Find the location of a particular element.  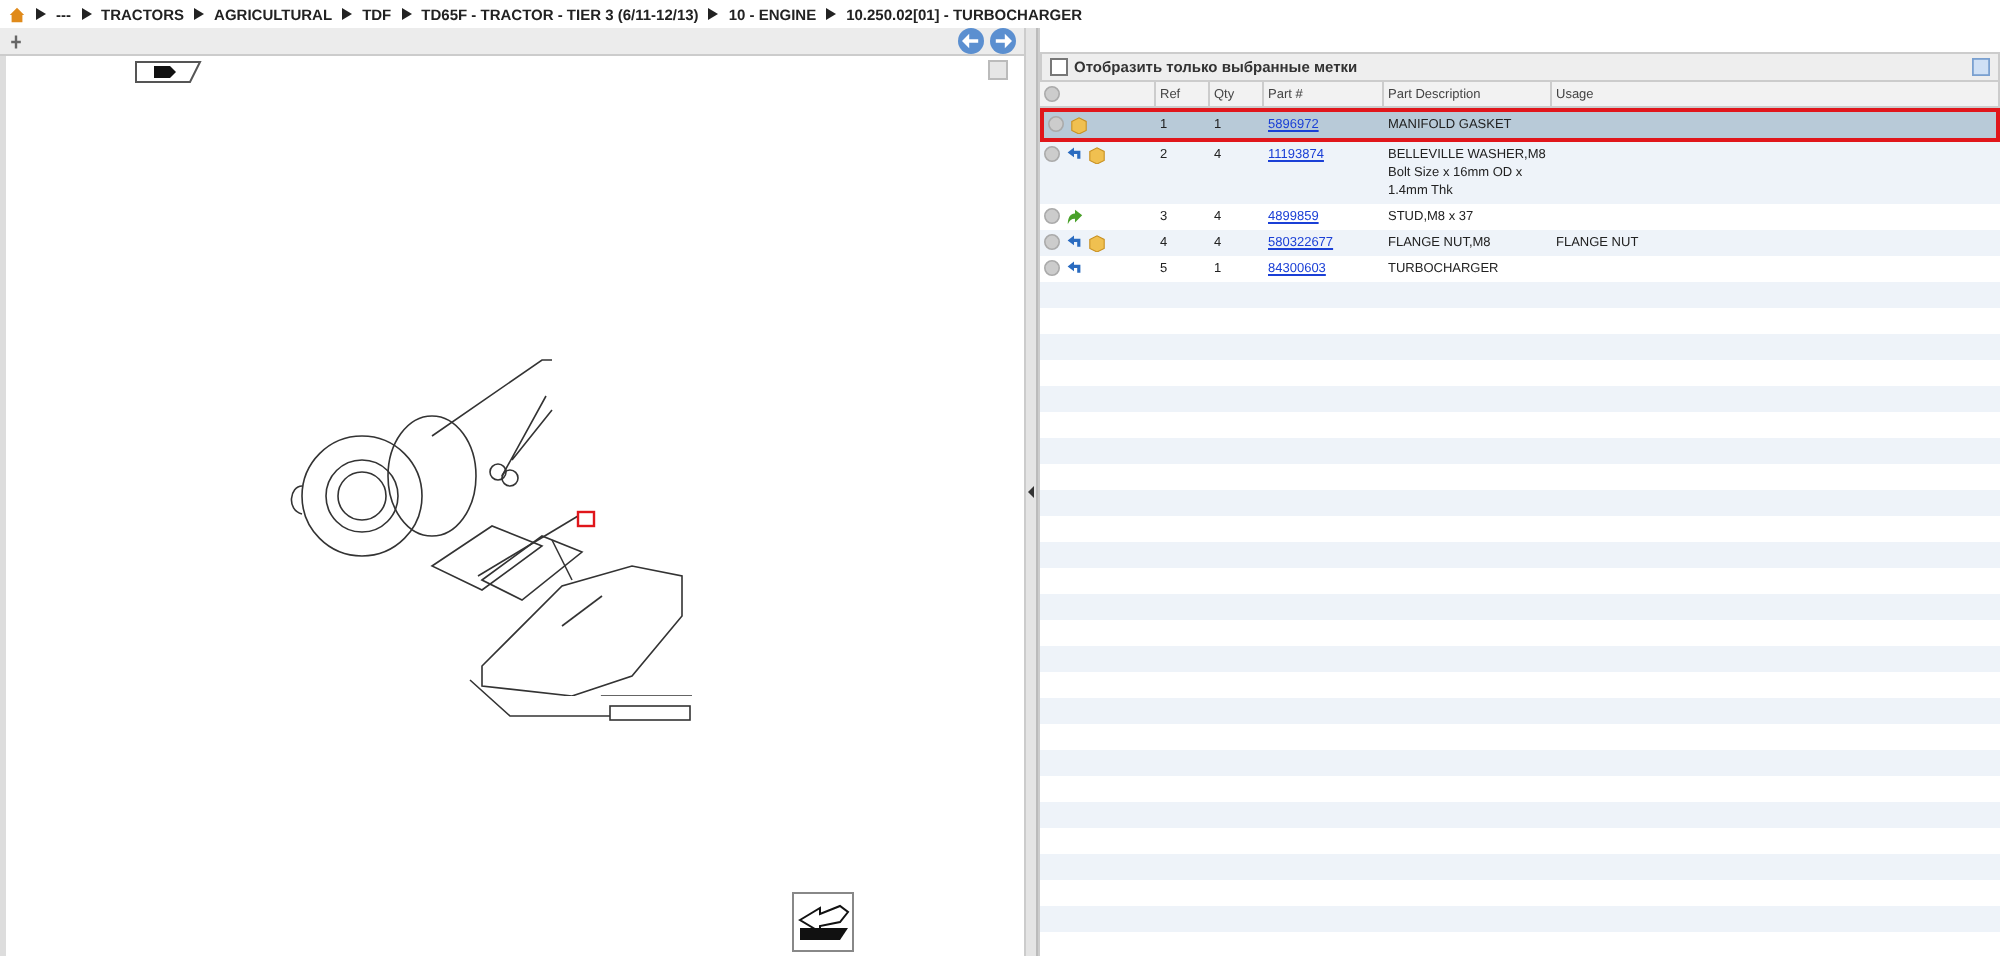

splitter-handle is located at coordinates (1032, 492).